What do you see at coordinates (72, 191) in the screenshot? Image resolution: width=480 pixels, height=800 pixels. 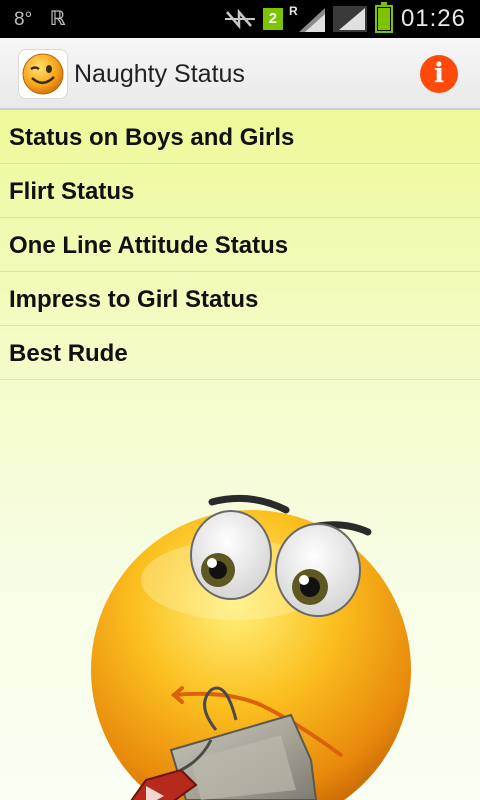 I see `list-item-label: Flirt Status` at bounding box center [72, 191].